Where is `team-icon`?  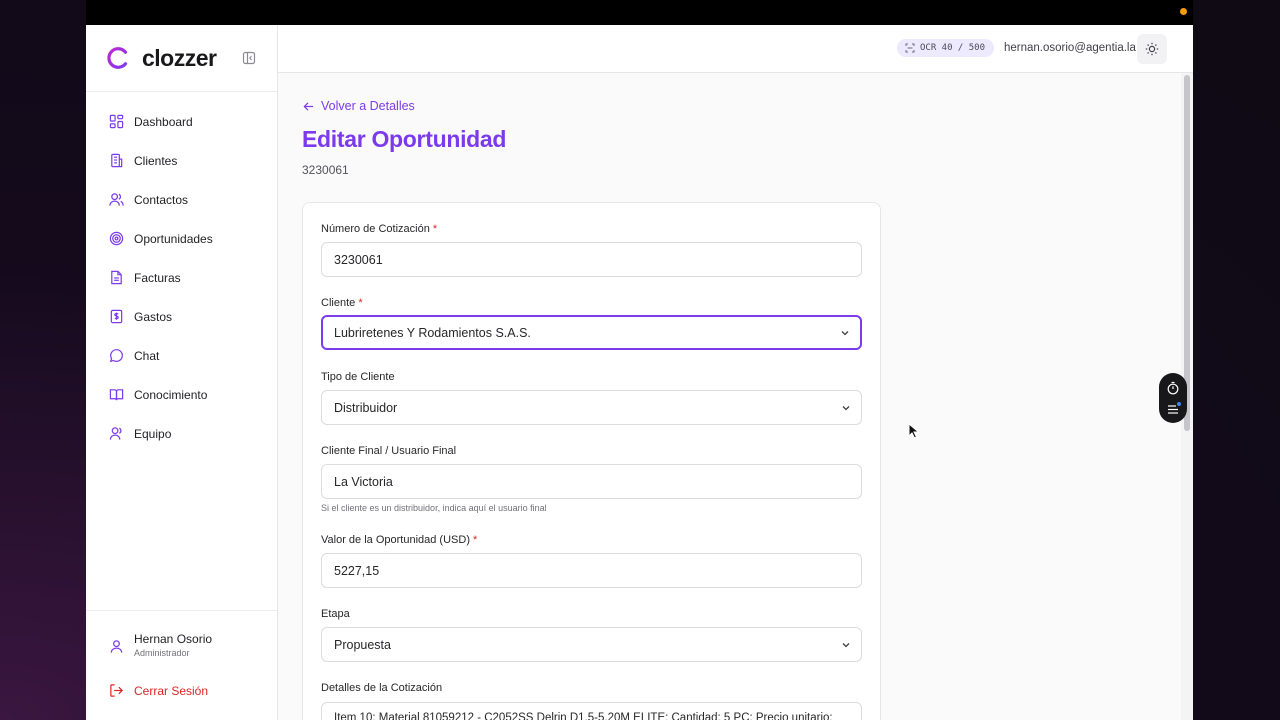 team-icon is located at coordinates (115, 433).